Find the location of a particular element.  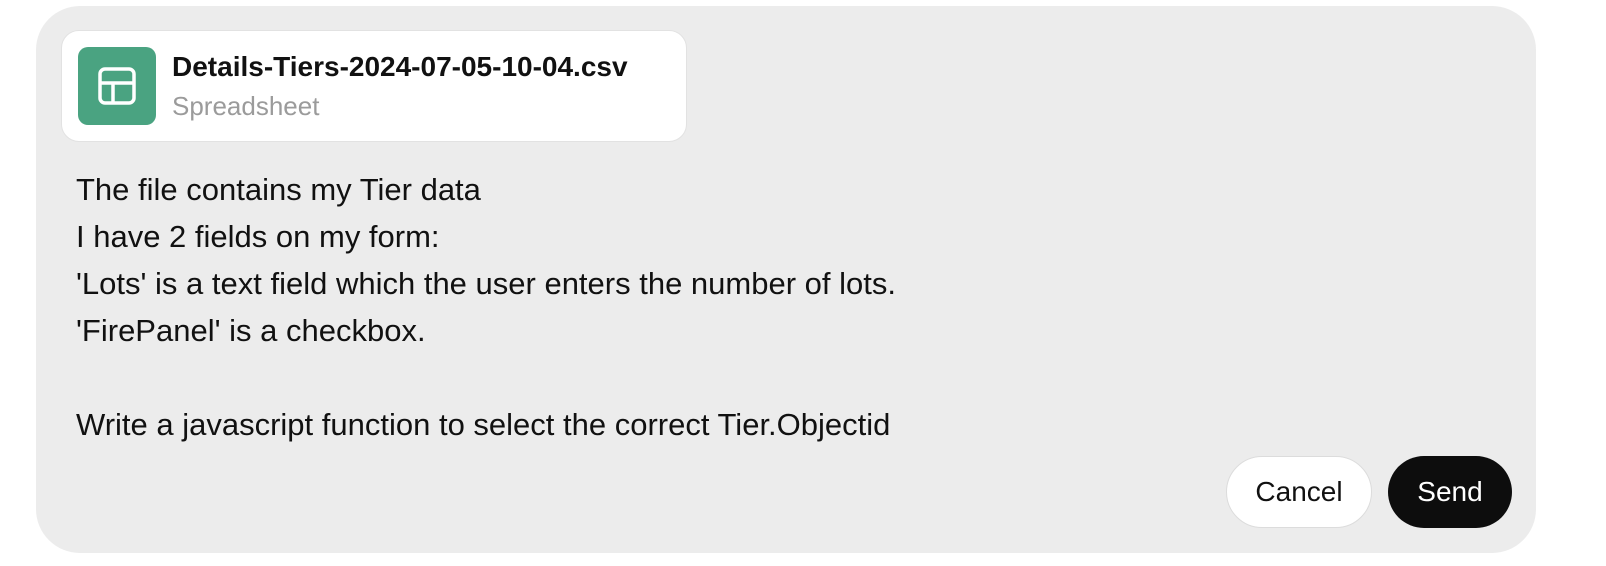

send-button: Send is located at coordinates (1450, 492).